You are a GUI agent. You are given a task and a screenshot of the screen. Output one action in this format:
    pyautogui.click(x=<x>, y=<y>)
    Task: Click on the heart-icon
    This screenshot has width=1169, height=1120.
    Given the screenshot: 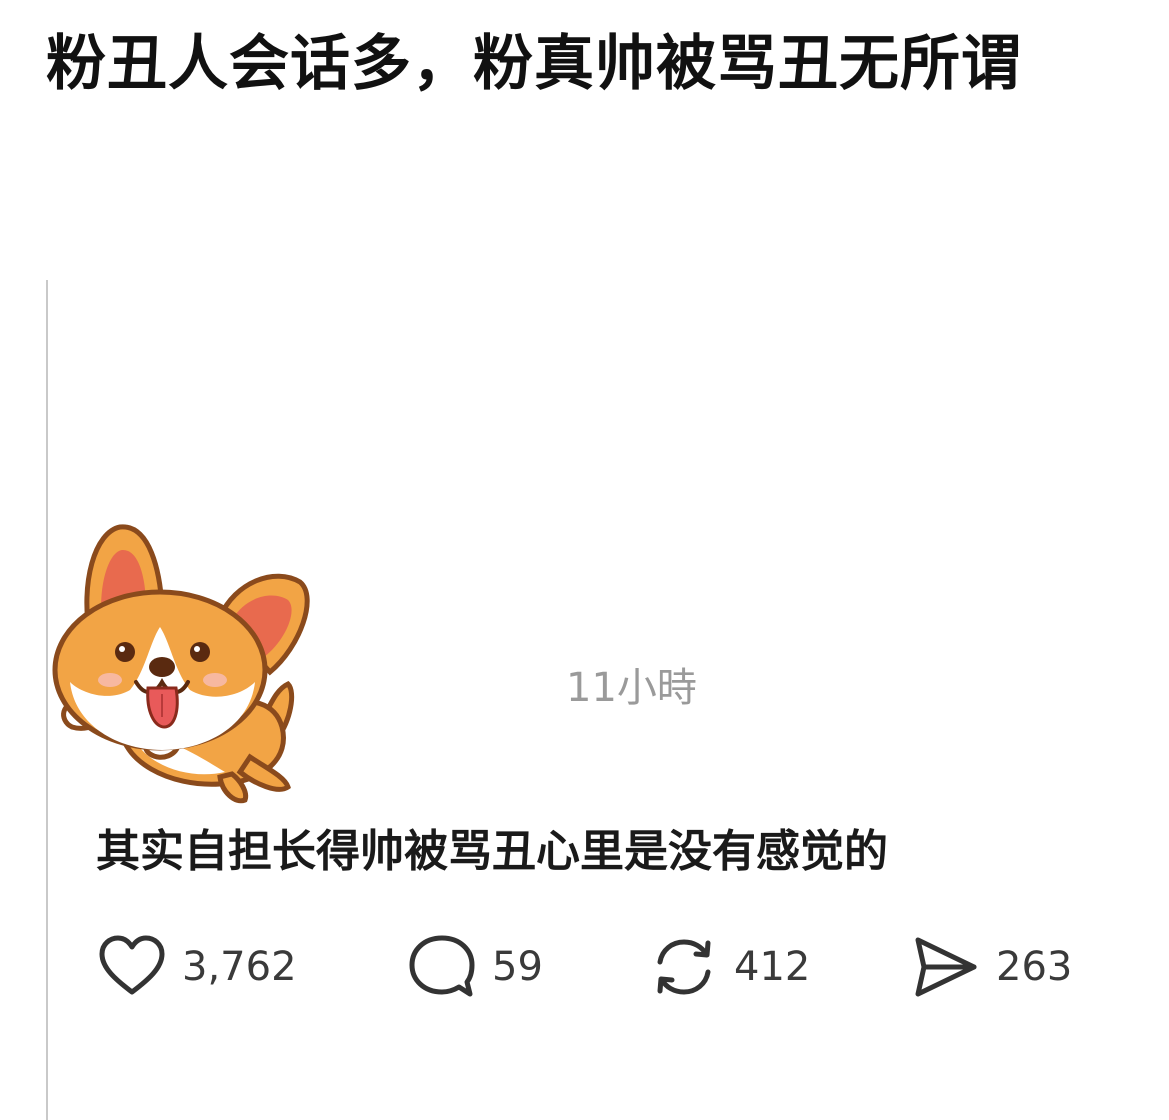 What is the action you would take?
    pyautogui.click(x=132, y=967)
    